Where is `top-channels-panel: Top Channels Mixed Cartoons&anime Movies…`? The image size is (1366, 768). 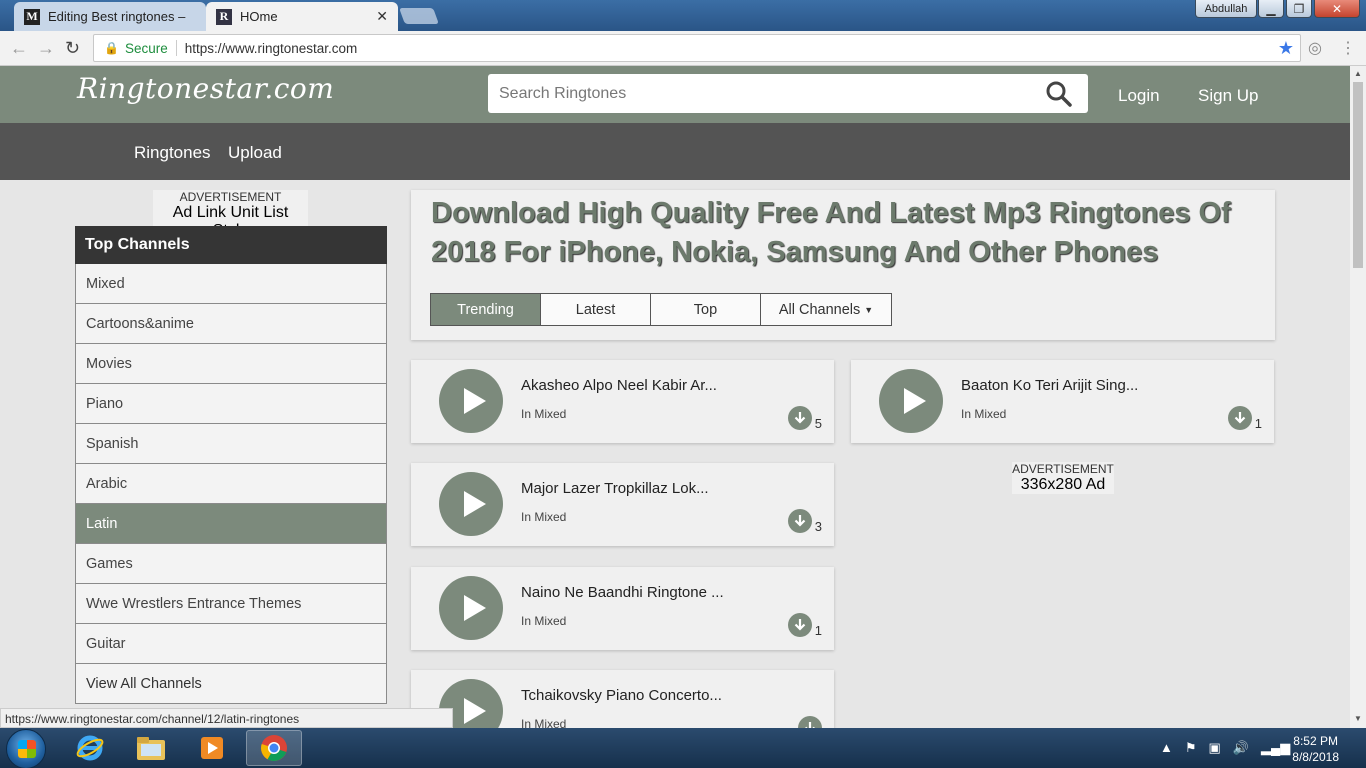
top-channels-panel: Top Channels Mixed Cartoons&anime Movies… is located at coordinates (231, 465).